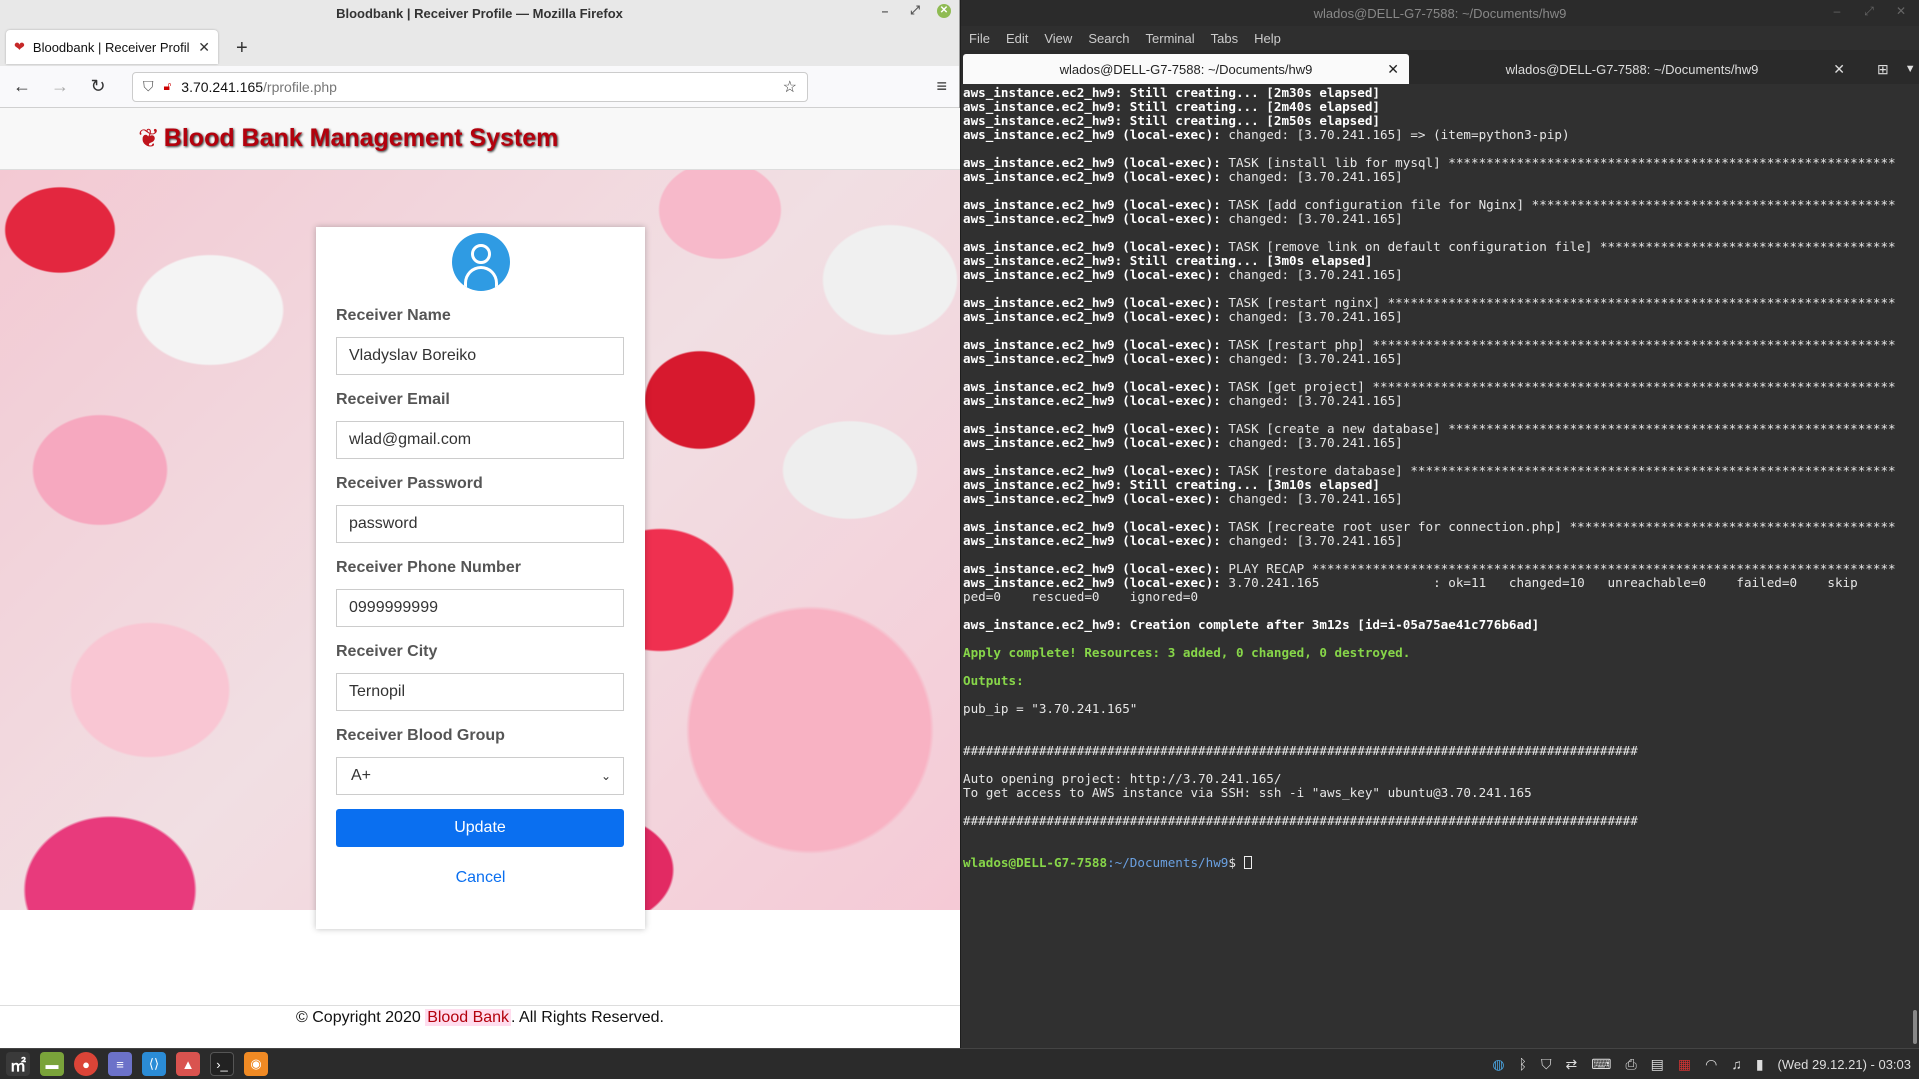 The image size is (1919, 1079). I want to click on menu-help: Help, so click(1267, 38).